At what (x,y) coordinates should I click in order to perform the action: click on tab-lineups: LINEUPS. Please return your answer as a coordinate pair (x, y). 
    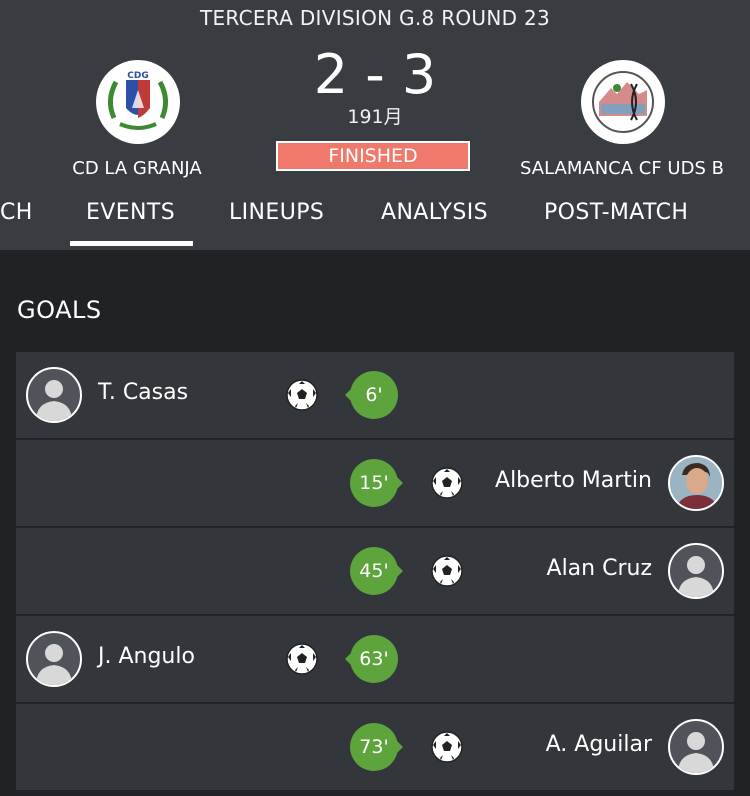
    Looking at the image, I should click on (276, 212).